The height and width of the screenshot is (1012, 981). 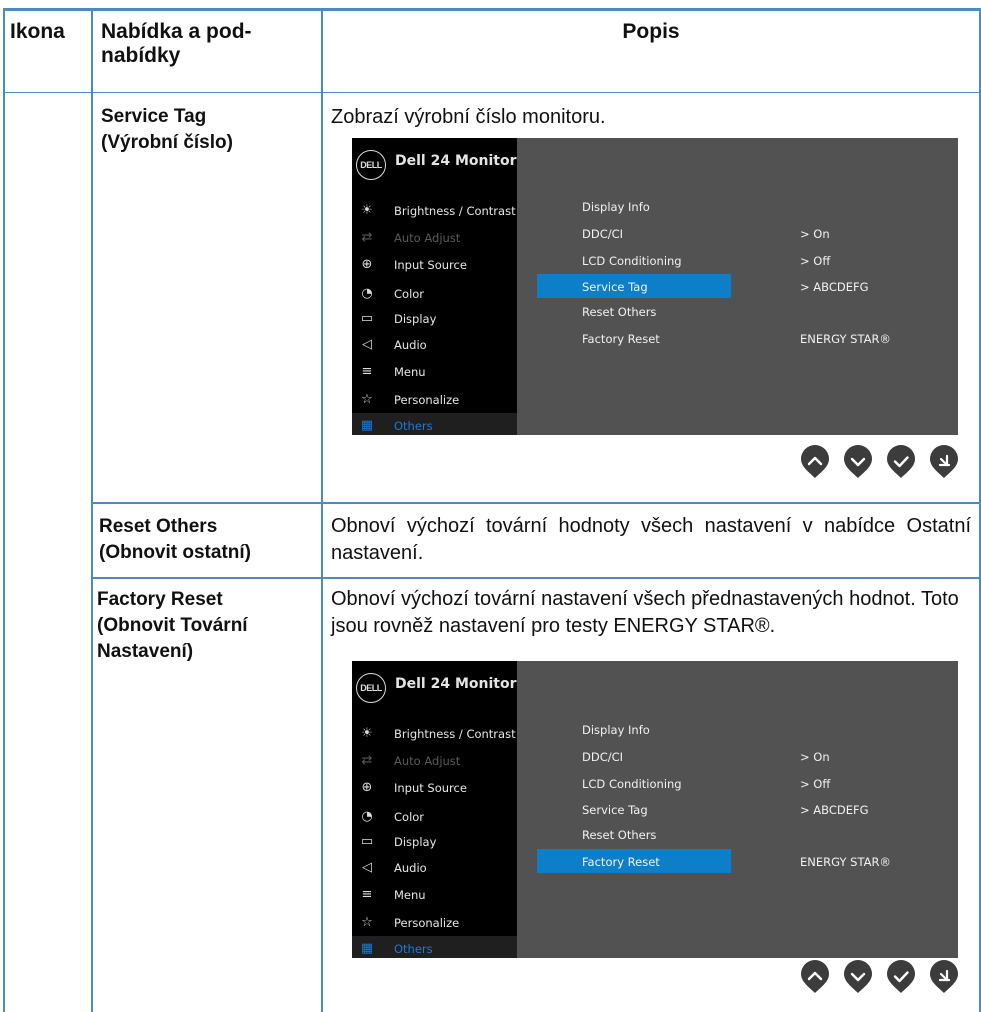 What do you see at coordinates (603, 757) in the screenshot?
I see `osd-submenu-label: DDC/CI` at bounding box center [603, 757].